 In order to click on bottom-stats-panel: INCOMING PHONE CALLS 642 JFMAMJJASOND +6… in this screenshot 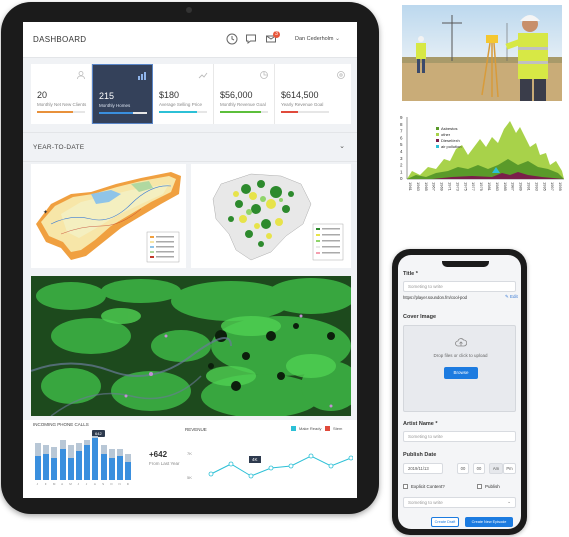, I will do `click(190, 459)`.